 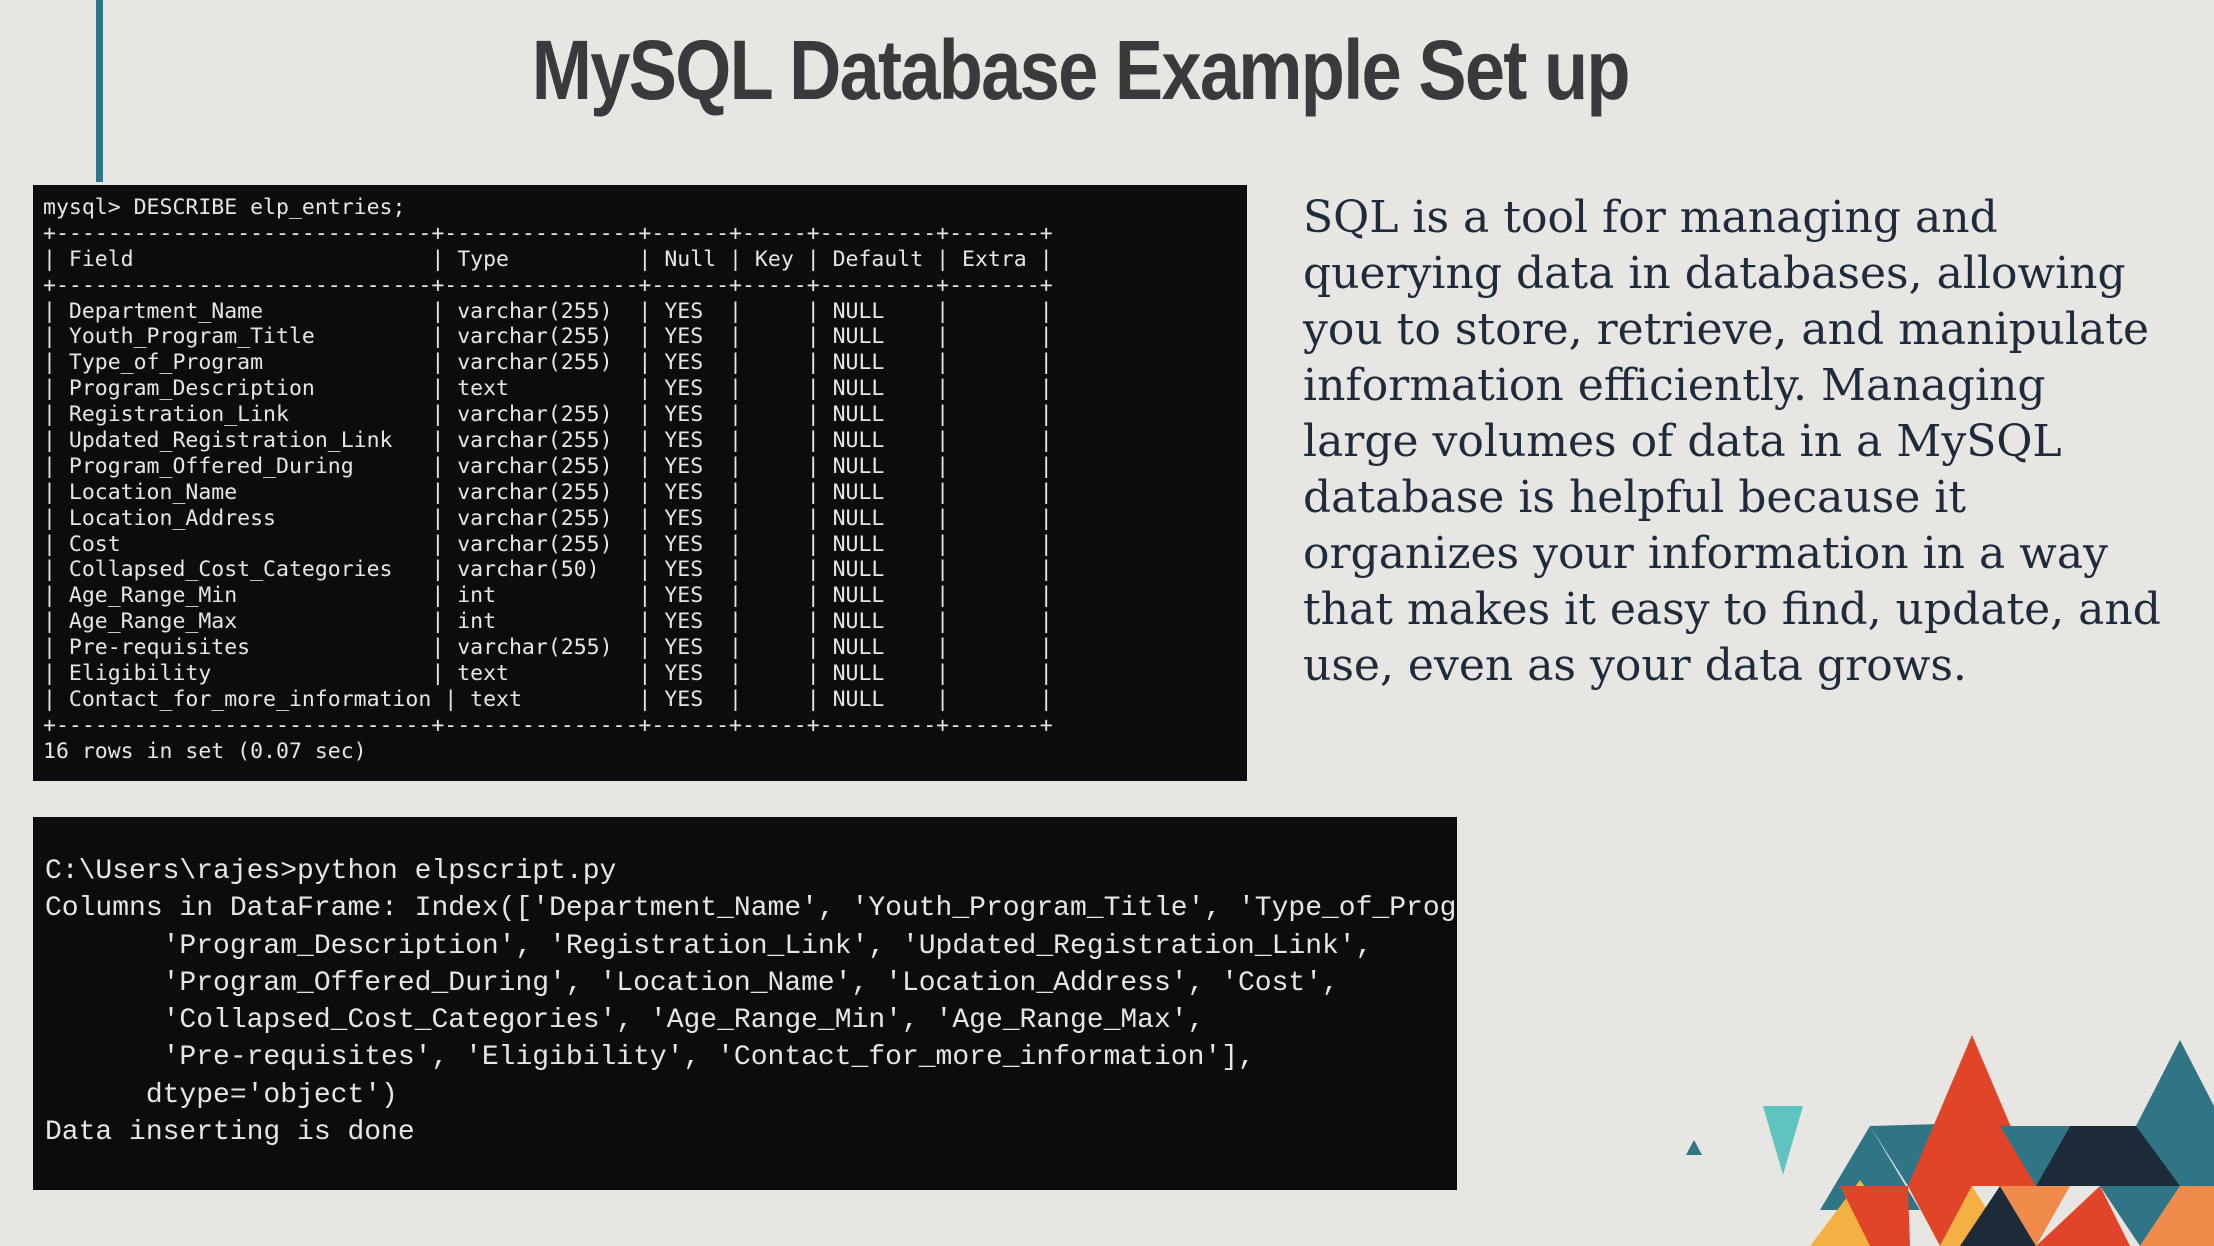 What do you see at coordinates (548, 596) in the screenshot?
I see `terminal-line: | Age_Range_Min | int | YES | | NULL | |` at bounding box center [548, 596].